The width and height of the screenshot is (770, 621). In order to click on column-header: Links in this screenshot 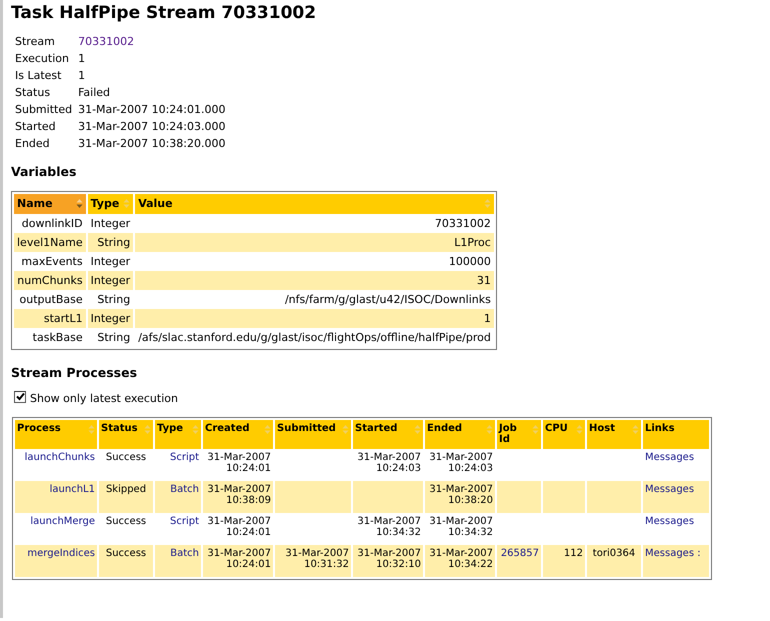, I will do `click(676, 434)`.